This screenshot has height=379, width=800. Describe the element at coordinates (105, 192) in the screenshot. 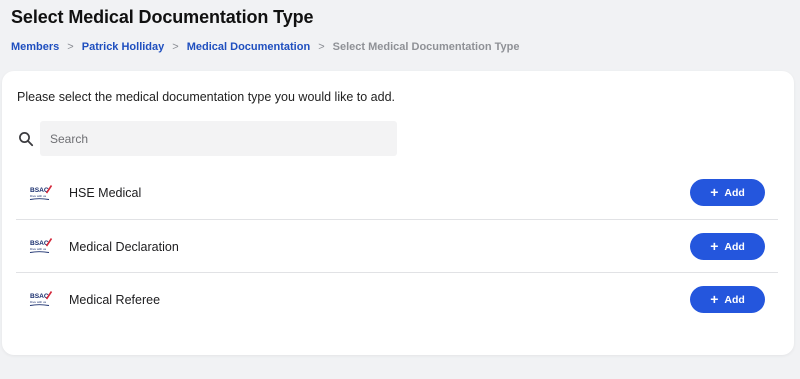

I see `documentation-type-label: HSE Medical` at that location.